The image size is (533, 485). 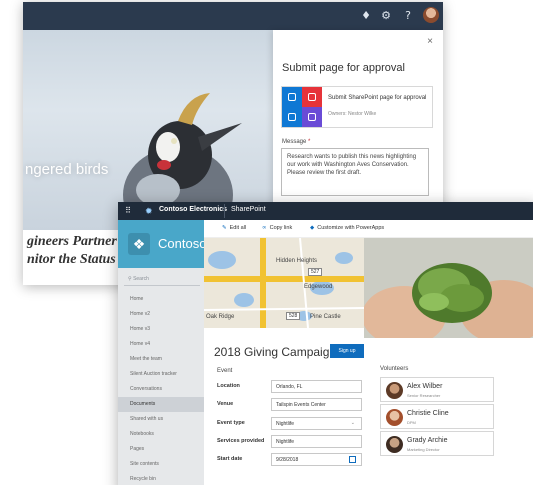 What do you see at coordinates (72, 241) in the screenshot?
I see `headline-line-1: gineers Partner` at bounding box center [72, 241].